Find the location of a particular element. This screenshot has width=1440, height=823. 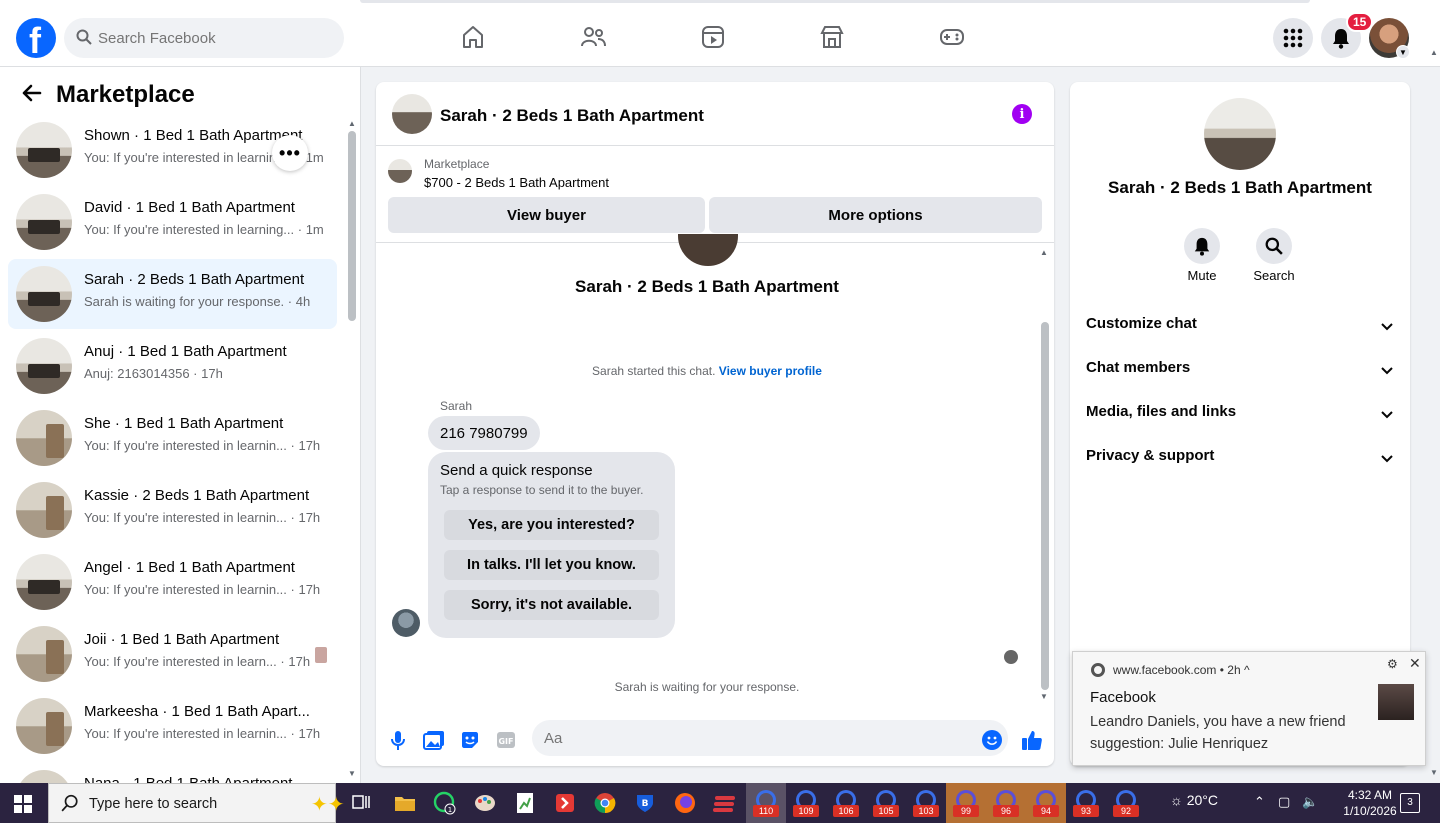

conversation-time: 1m is located at coordinates (314, 229).